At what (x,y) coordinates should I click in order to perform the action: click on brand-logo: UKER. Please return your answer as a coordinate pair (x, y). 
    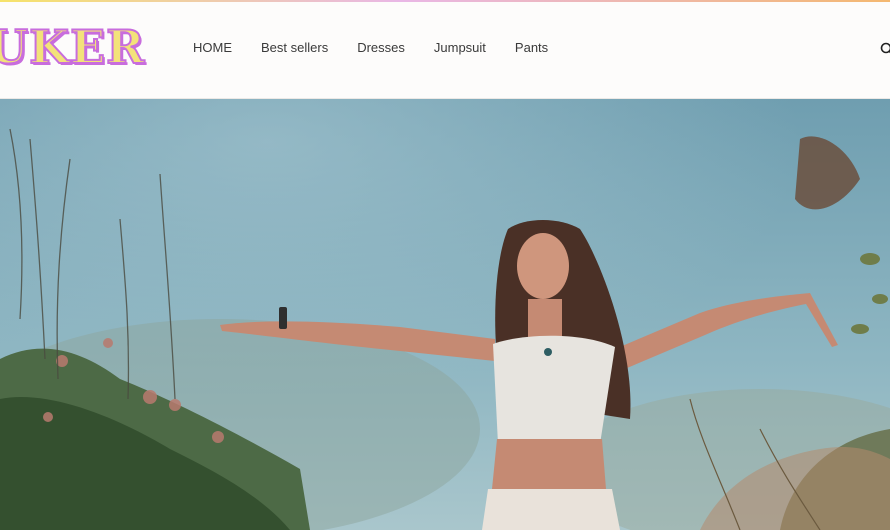
    Looking at the image, I should click on (72, 47).